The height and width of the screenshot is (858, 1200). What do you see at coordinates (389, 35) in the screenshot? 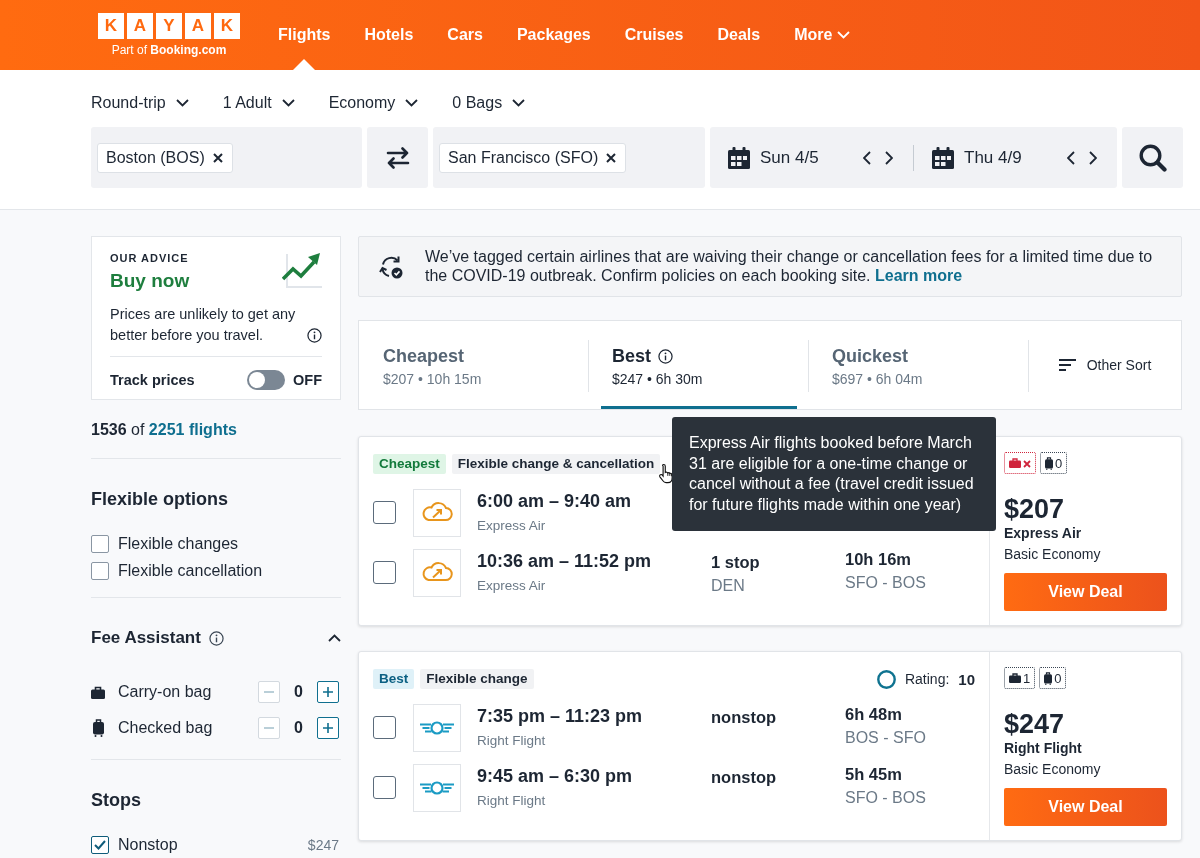
I see `nav-link: Hotels` at bounding box center [389, 35].